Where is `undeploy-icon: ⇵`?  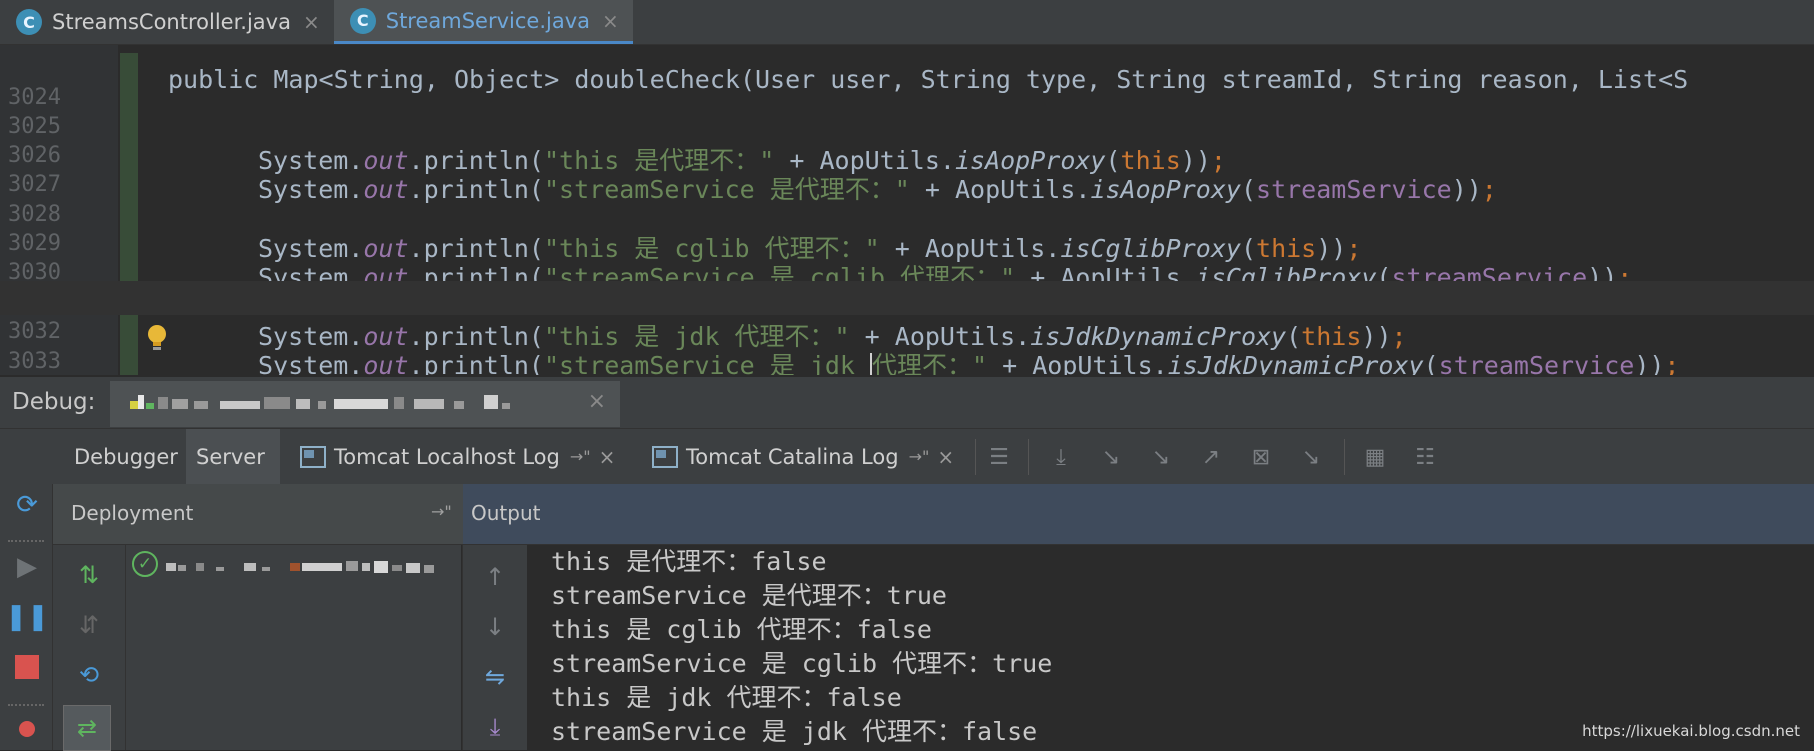 undeploy-icon: ⇵ is located at coordinates (89, 625).